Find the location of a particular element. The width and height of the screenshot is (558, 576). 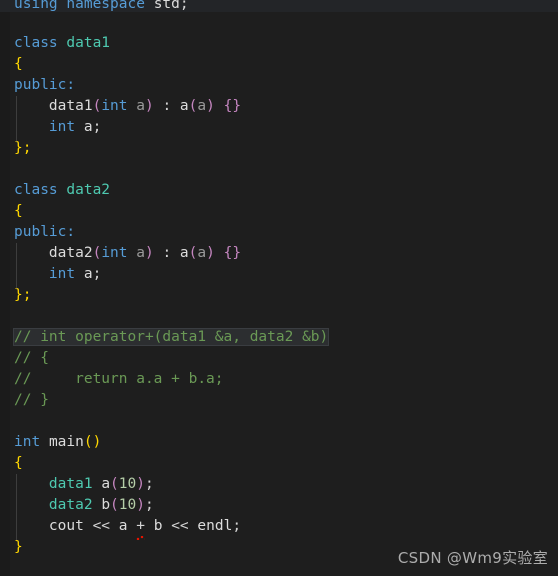

variable-a: a is located at coordinates (106, 484).